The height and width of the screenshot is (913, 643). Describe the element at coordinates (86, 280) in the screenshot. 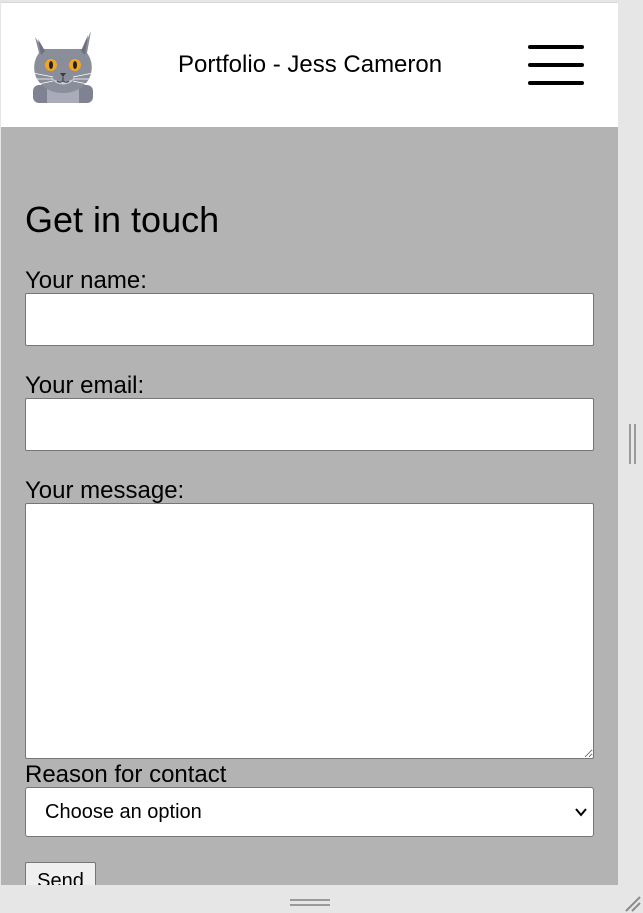

I see `name-label: Your name:` at that location.